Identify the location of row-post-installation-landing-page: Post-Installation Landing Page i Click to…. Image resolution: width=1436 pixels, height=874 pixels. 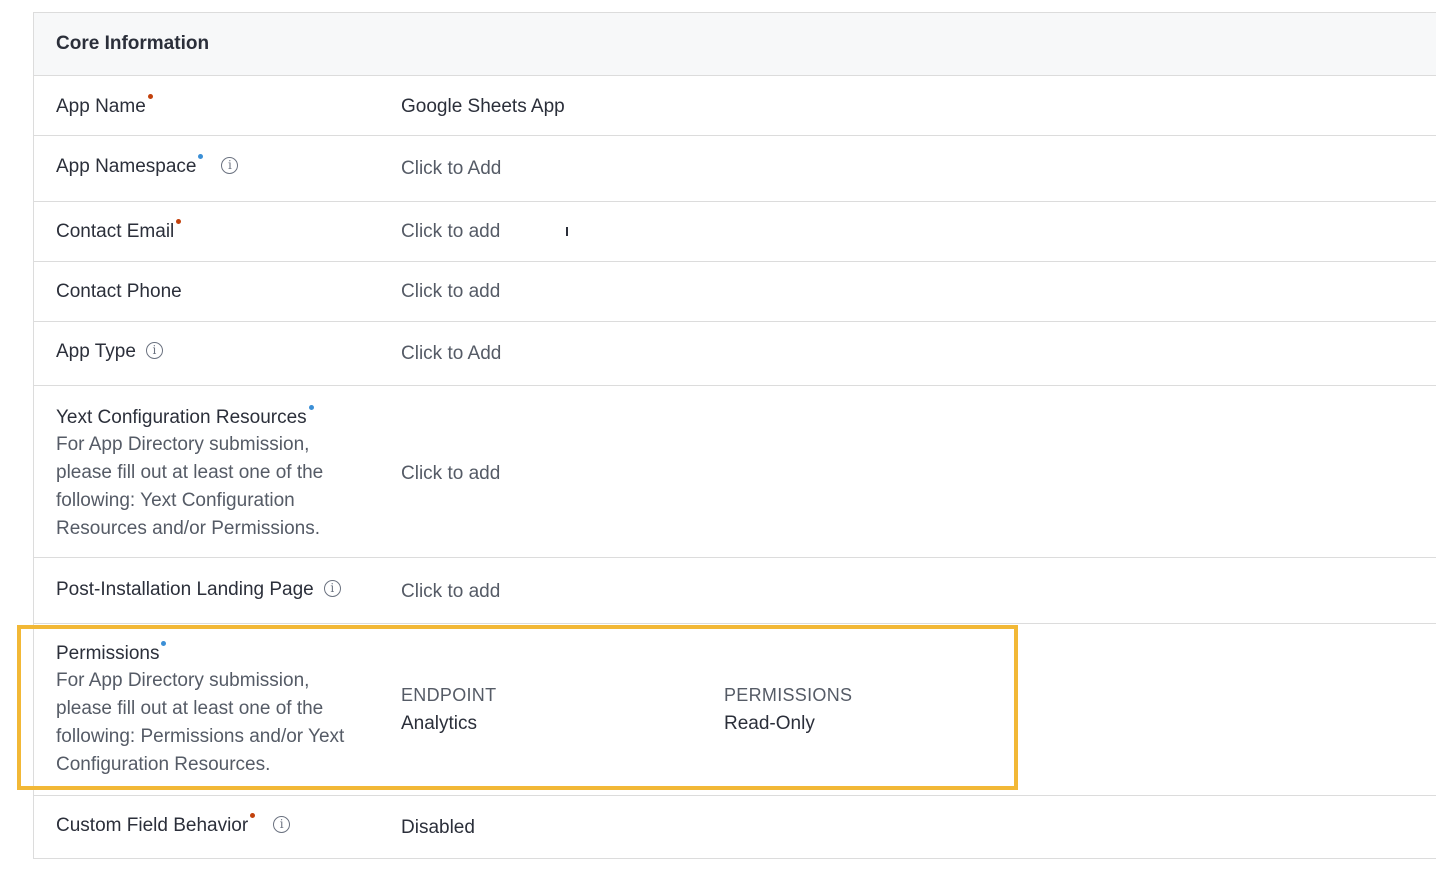
(735, 591).